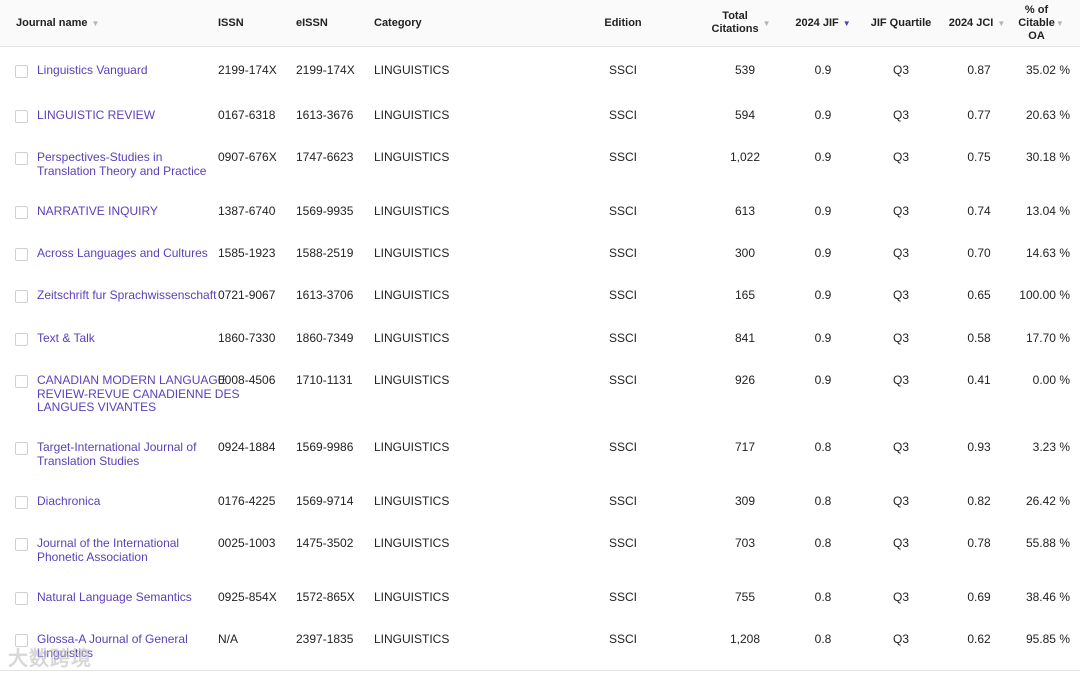 The width and height of the screenshot is (1080, 675). I want to click on journal-name-line: Perspectives-Studies in, so click(100, 157).